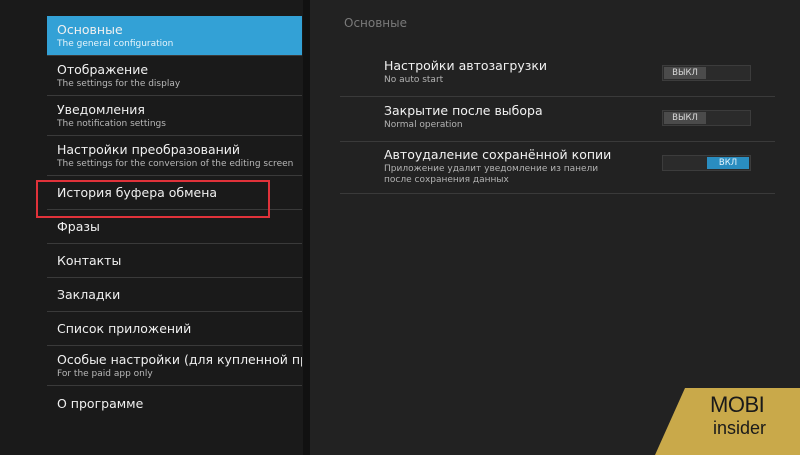  I want to click on sidebar-item-app-list: Список приложений, so click(174, 329).